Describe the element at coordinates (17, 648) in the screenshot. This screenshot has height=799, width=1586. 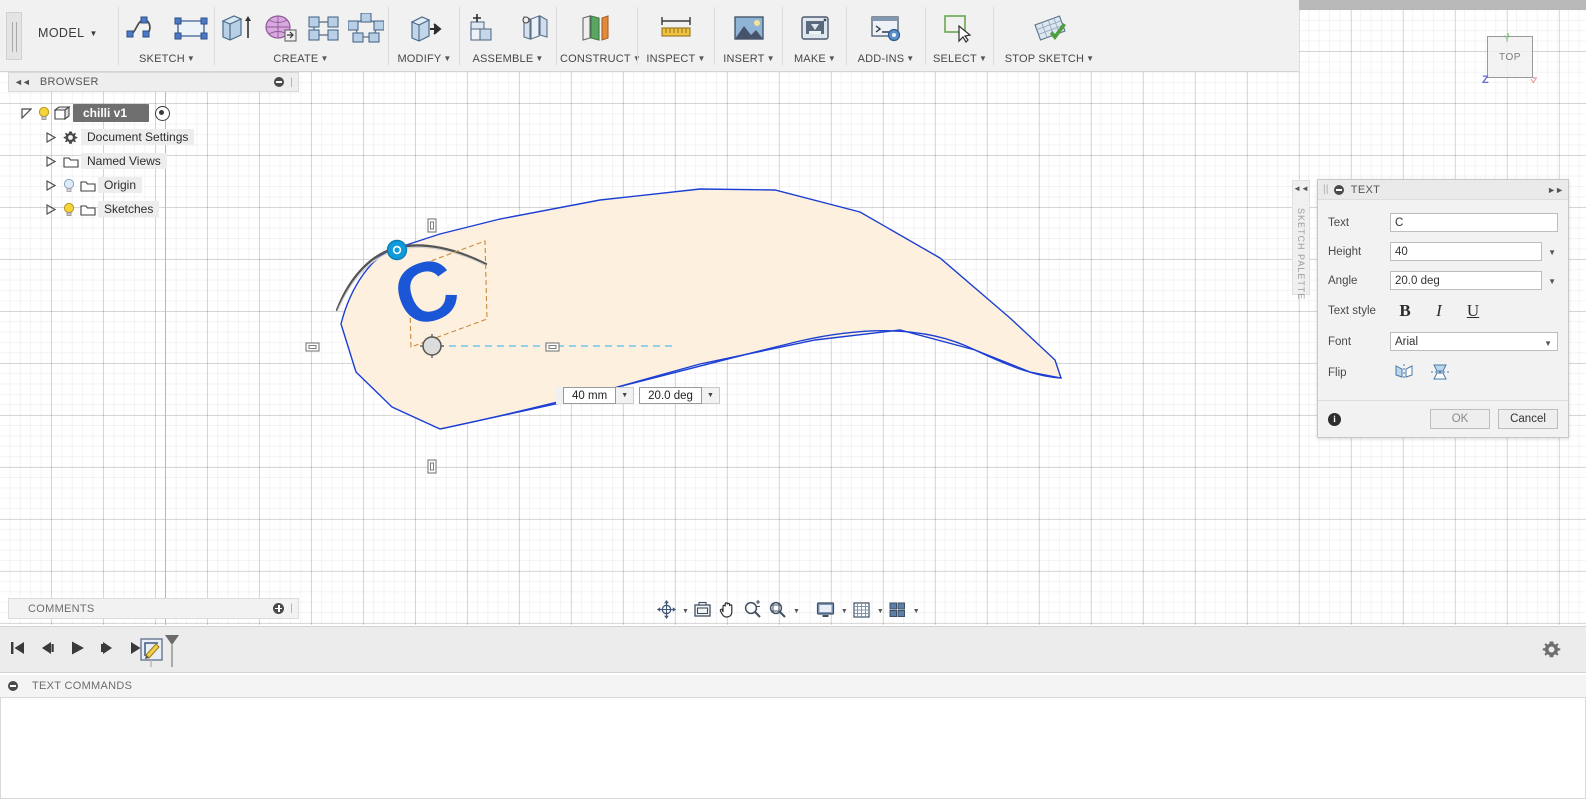
I see `go-to-beginning-icon` at that location.